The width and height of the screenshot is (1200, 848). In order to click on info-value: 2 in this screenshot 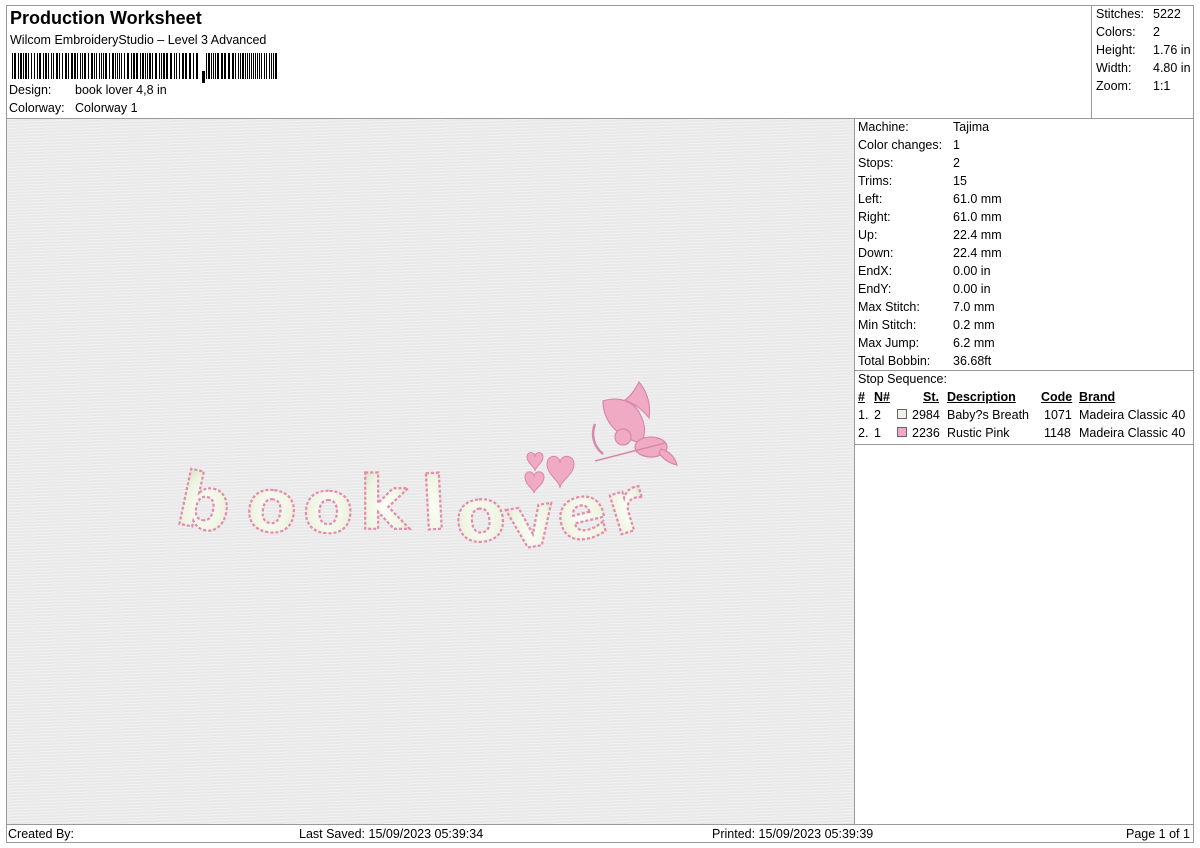, I will do `click(956, 163)`.